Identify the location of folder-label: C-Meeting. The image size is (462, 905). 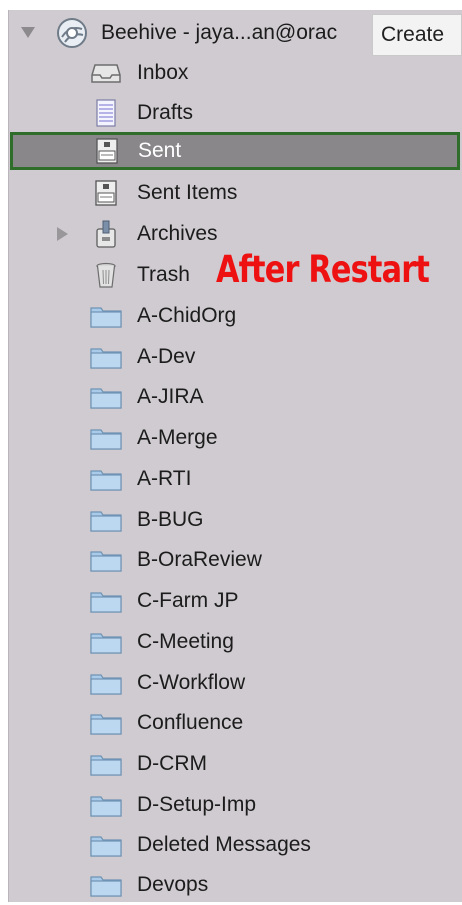
(185, 641).